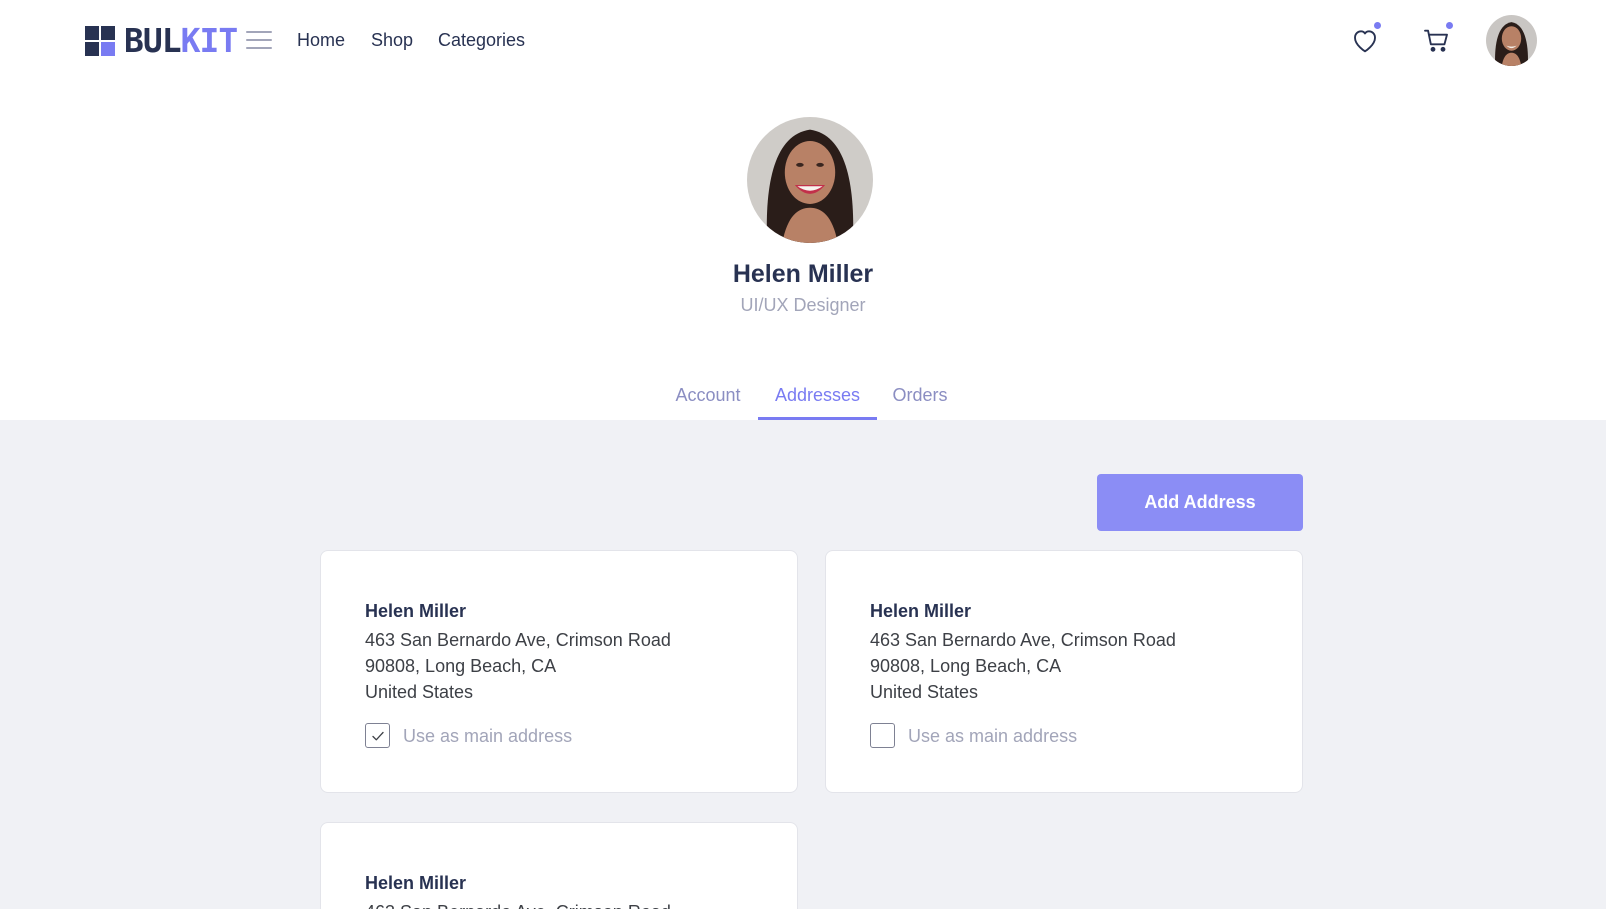 The image size is (1606, 909). Describe the element at coordinates (259, 40) in the screenshot. I see `menu-icon` at that location.